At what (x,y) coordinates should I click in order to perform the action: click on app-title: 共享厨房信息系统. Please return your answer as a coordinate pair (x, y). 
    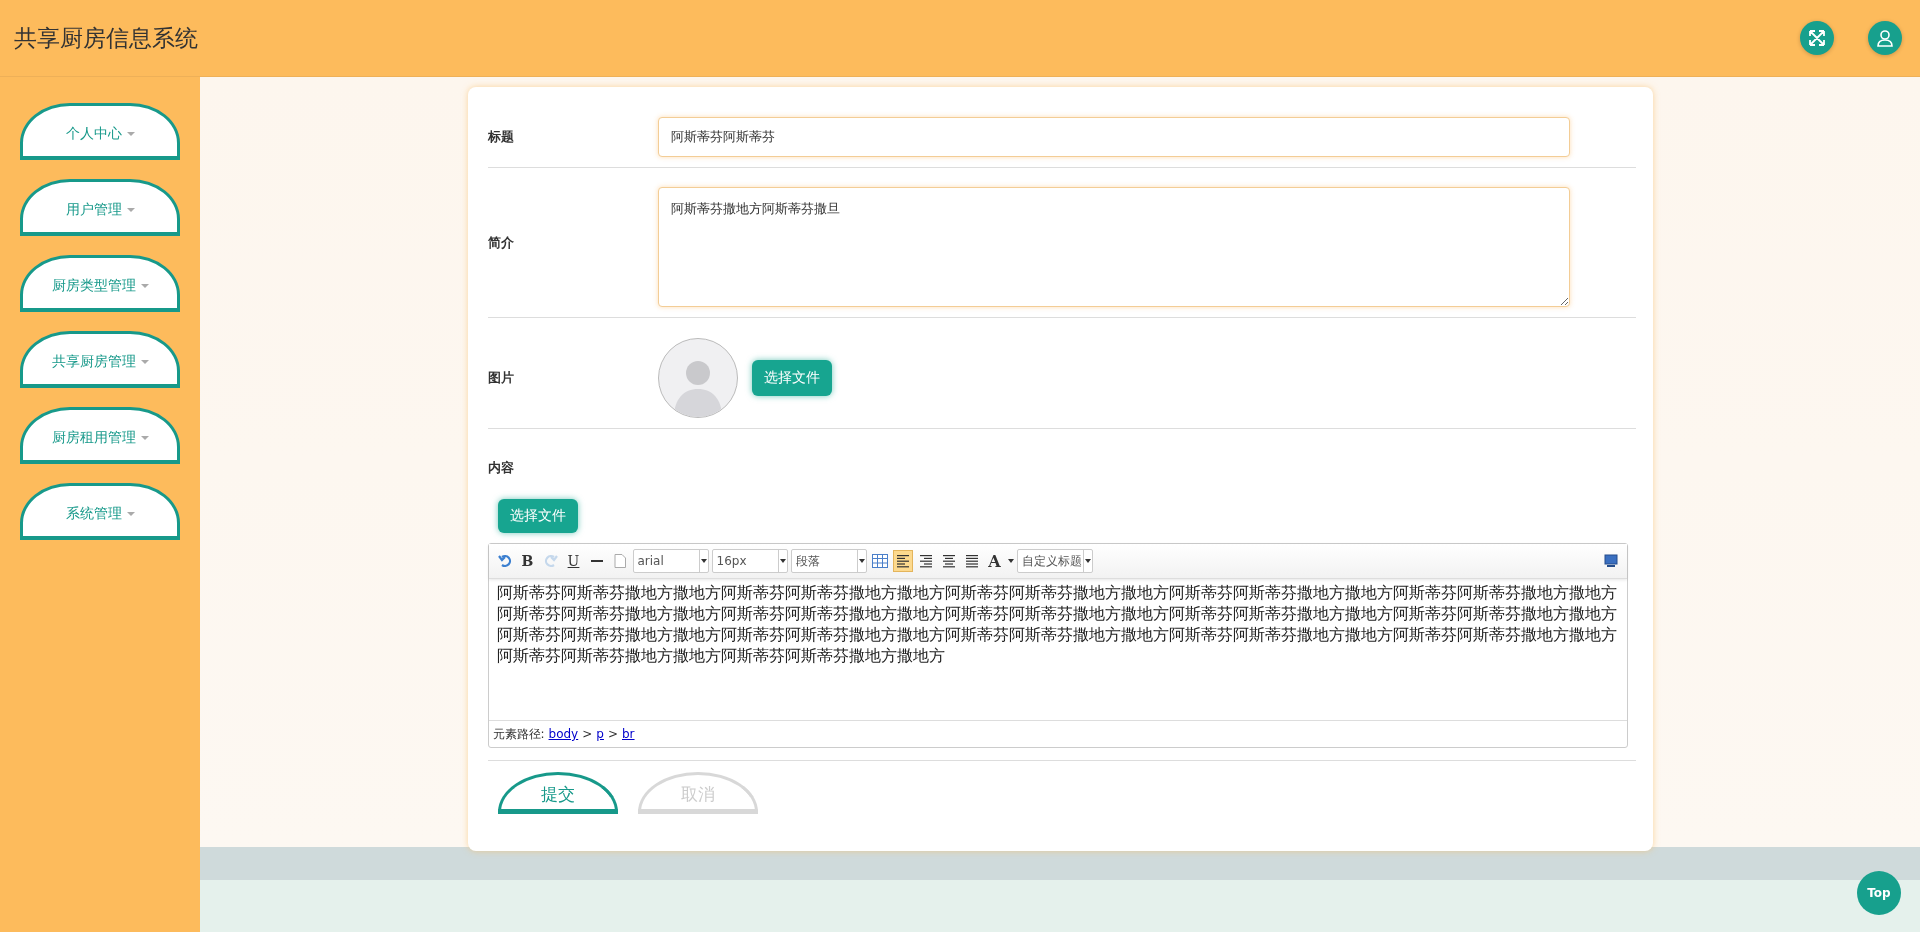
    Looking at the image, I should click on (106, 38).